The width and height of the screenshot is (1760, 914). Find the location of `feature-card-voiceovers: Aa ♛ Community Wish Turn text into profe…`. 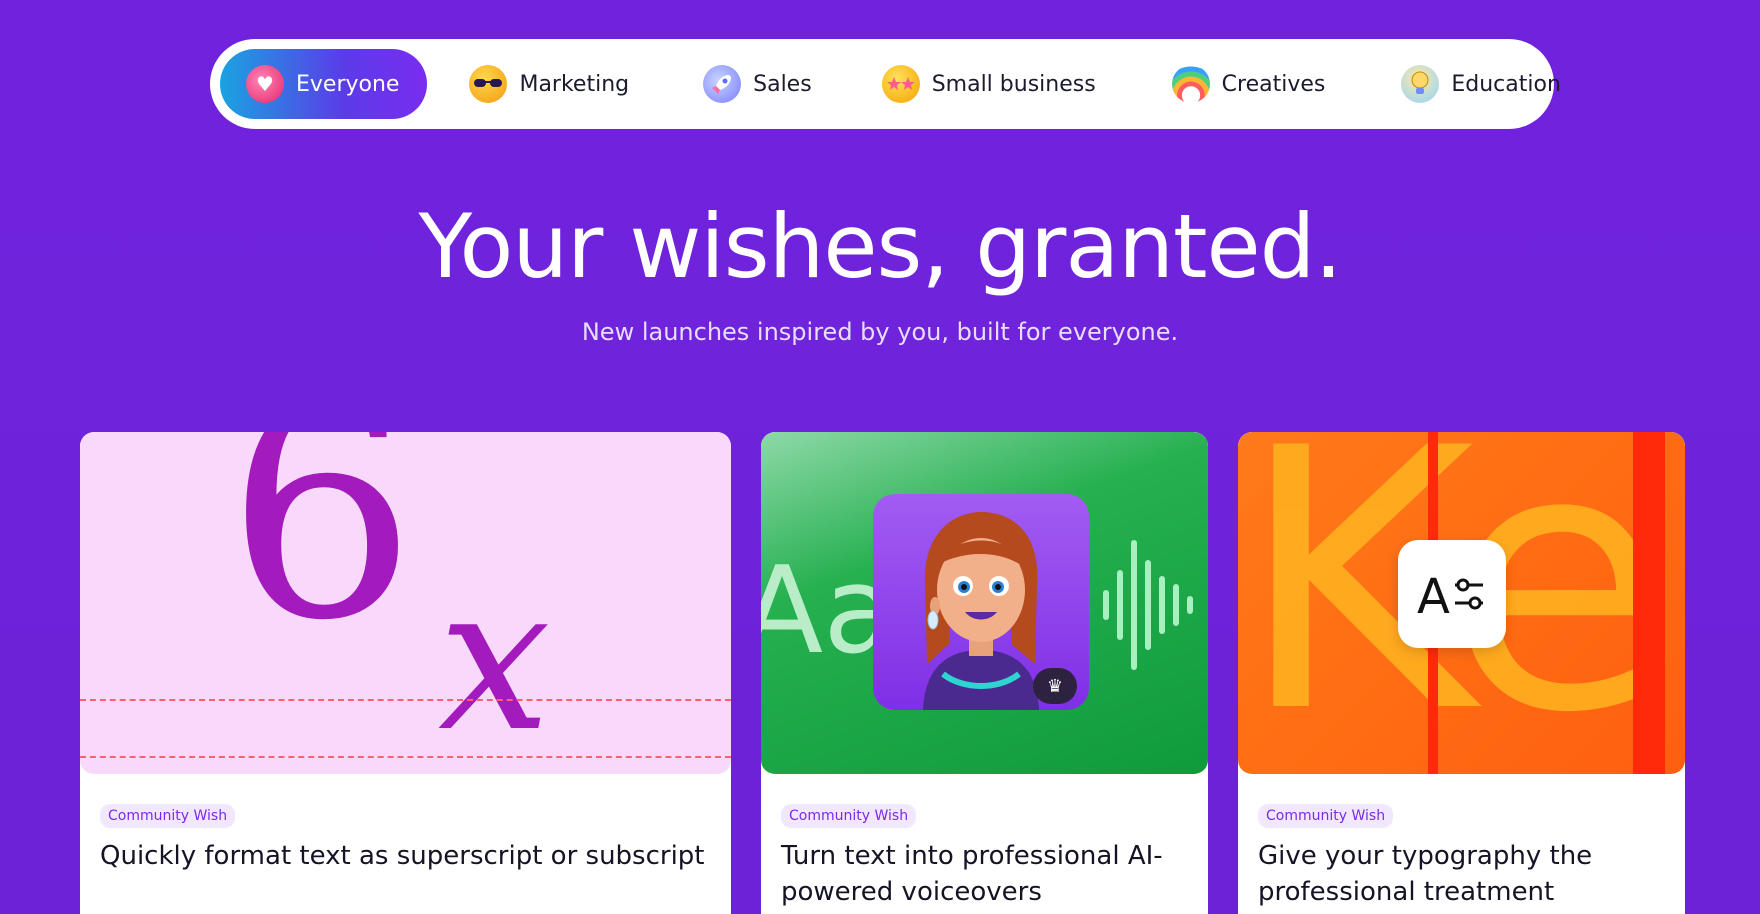

feature-card-voiceovers: Aa ♛ Community Wish Turn text into profe… is located at coordinates (984, 673).